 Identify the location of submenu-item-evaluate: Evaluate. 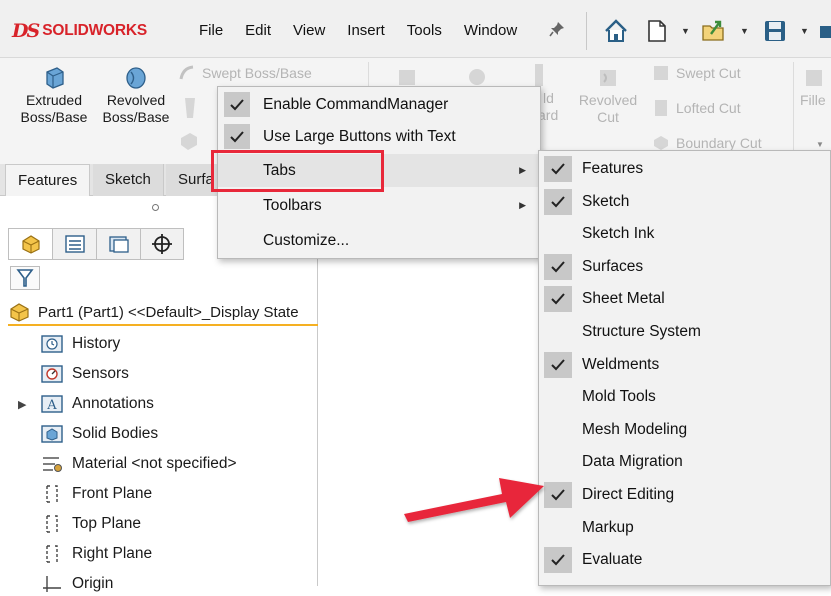
(685, 560).